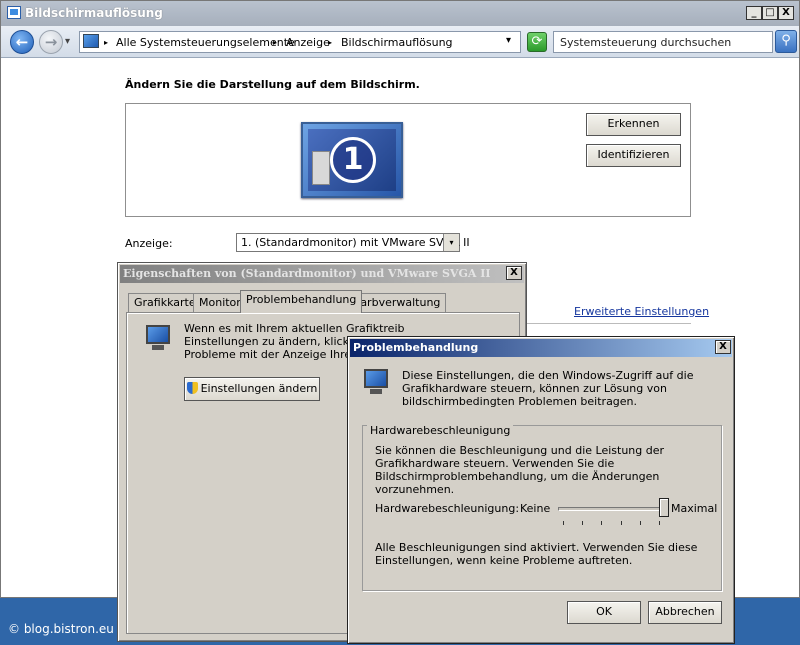 The image size is (800, 645). Describe the element at coordinates (91, 41) in the screenshot. I see `control-panel-icon` at that location.